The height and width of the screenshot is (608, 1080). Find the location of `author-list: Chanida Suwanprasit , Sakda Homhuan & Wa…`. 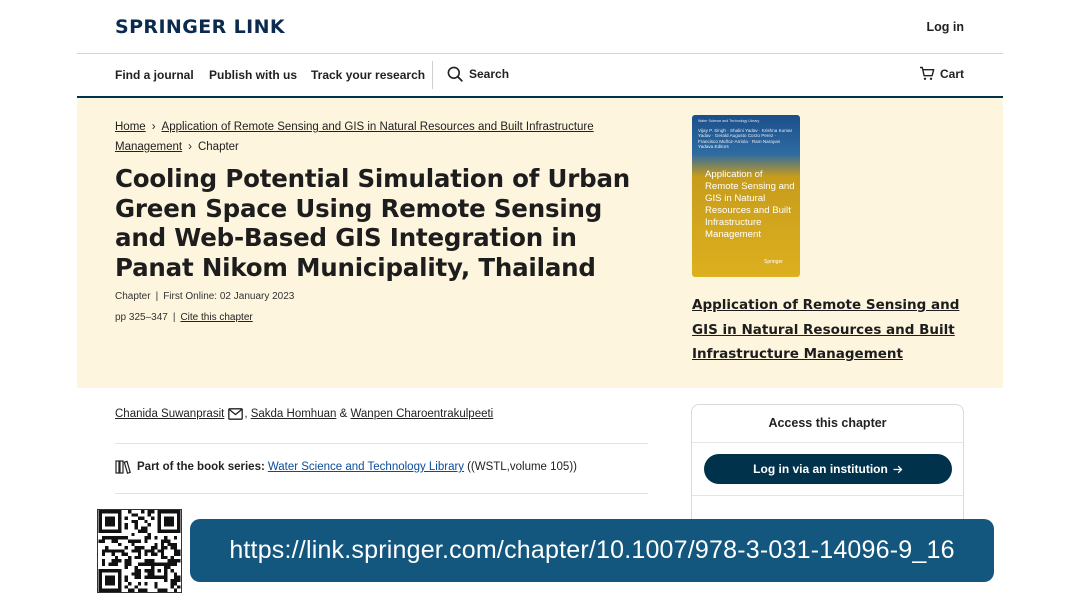

author-list: Chanida Suwanprasit , Sakda Homhuan & Wa… is located at coordinates (304, 414).